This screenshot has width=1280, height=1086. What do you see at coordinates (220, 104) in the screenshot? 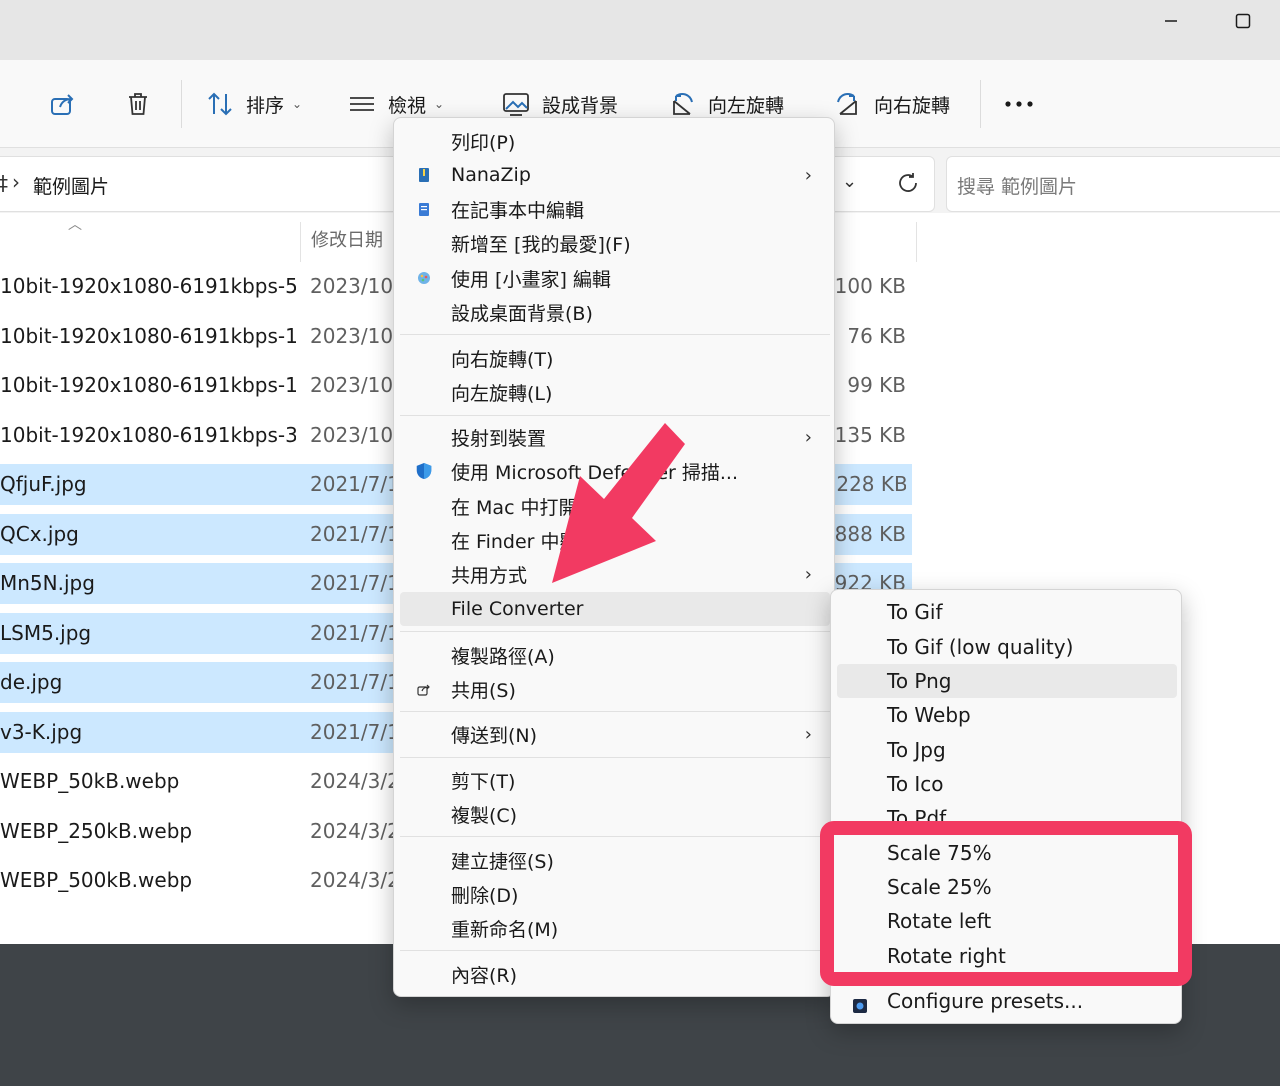
I see `sort-arrows-icon` at bounding box center [220, 104].